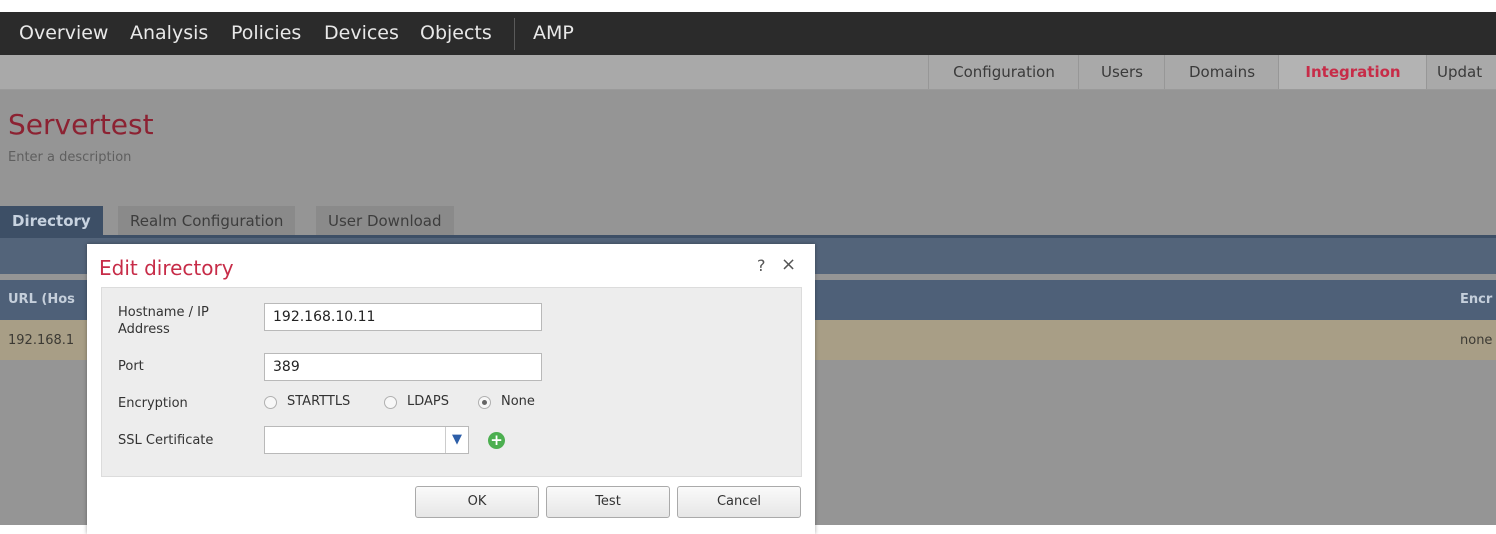 This screenshot has width=1496, height=534. Describe the element at coordinates (514, 34) in the screenshot. I see `nav-separator` at that location.